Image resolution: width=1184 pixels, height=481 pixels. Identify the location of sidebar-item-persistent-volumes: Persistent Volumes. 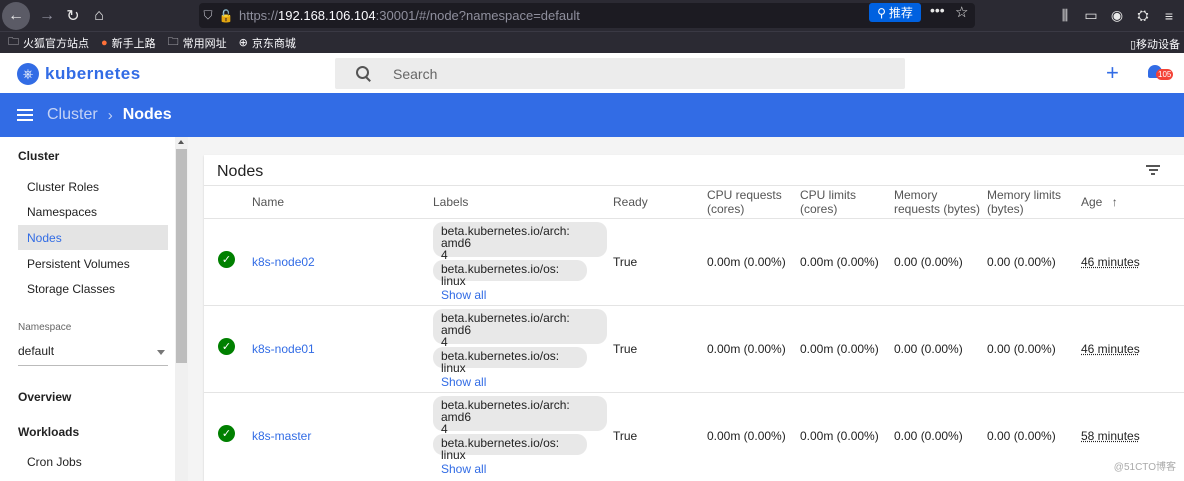
(93, 263).